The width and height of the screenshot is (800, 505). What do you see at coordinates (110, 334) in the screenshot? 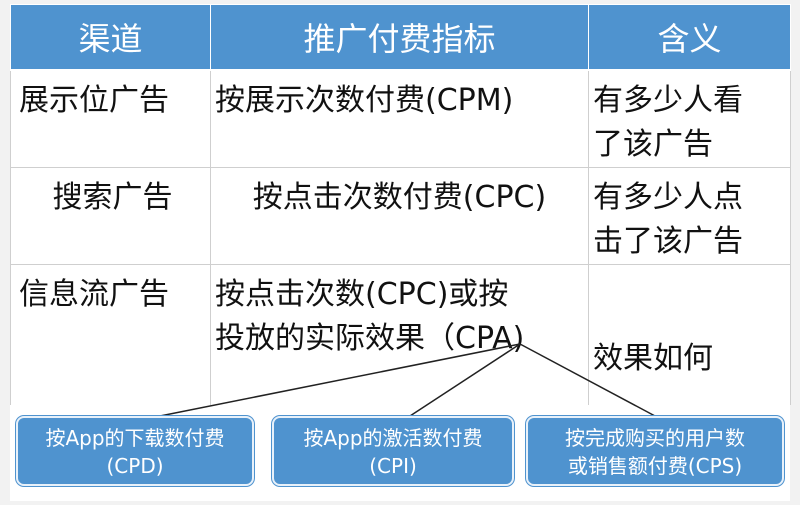
I see `channel-cell: 信息流广告` at bounding box center [110, 334].